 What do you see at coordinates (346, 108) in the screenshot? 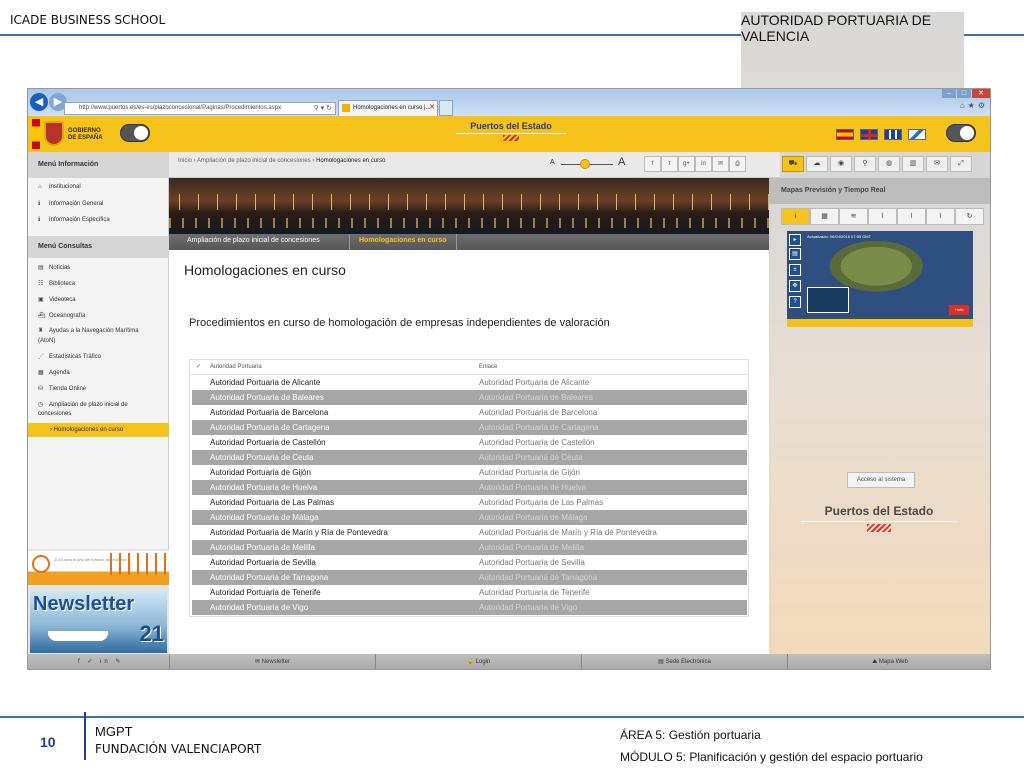
I see `favicon-icon` at bounding box center [346, 108].